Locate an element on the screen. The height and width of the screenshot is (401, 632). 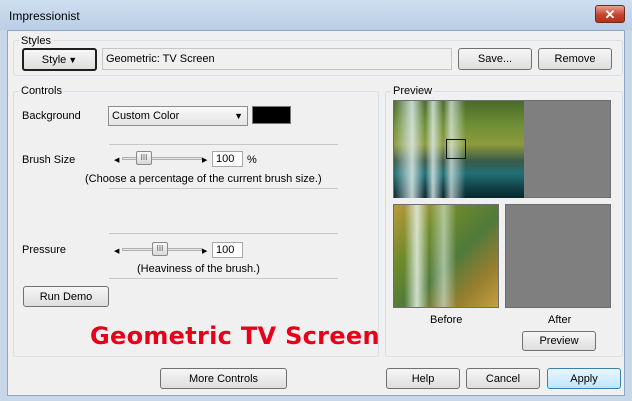
brush-size-value: 100 is located at coordinates (225, 159).